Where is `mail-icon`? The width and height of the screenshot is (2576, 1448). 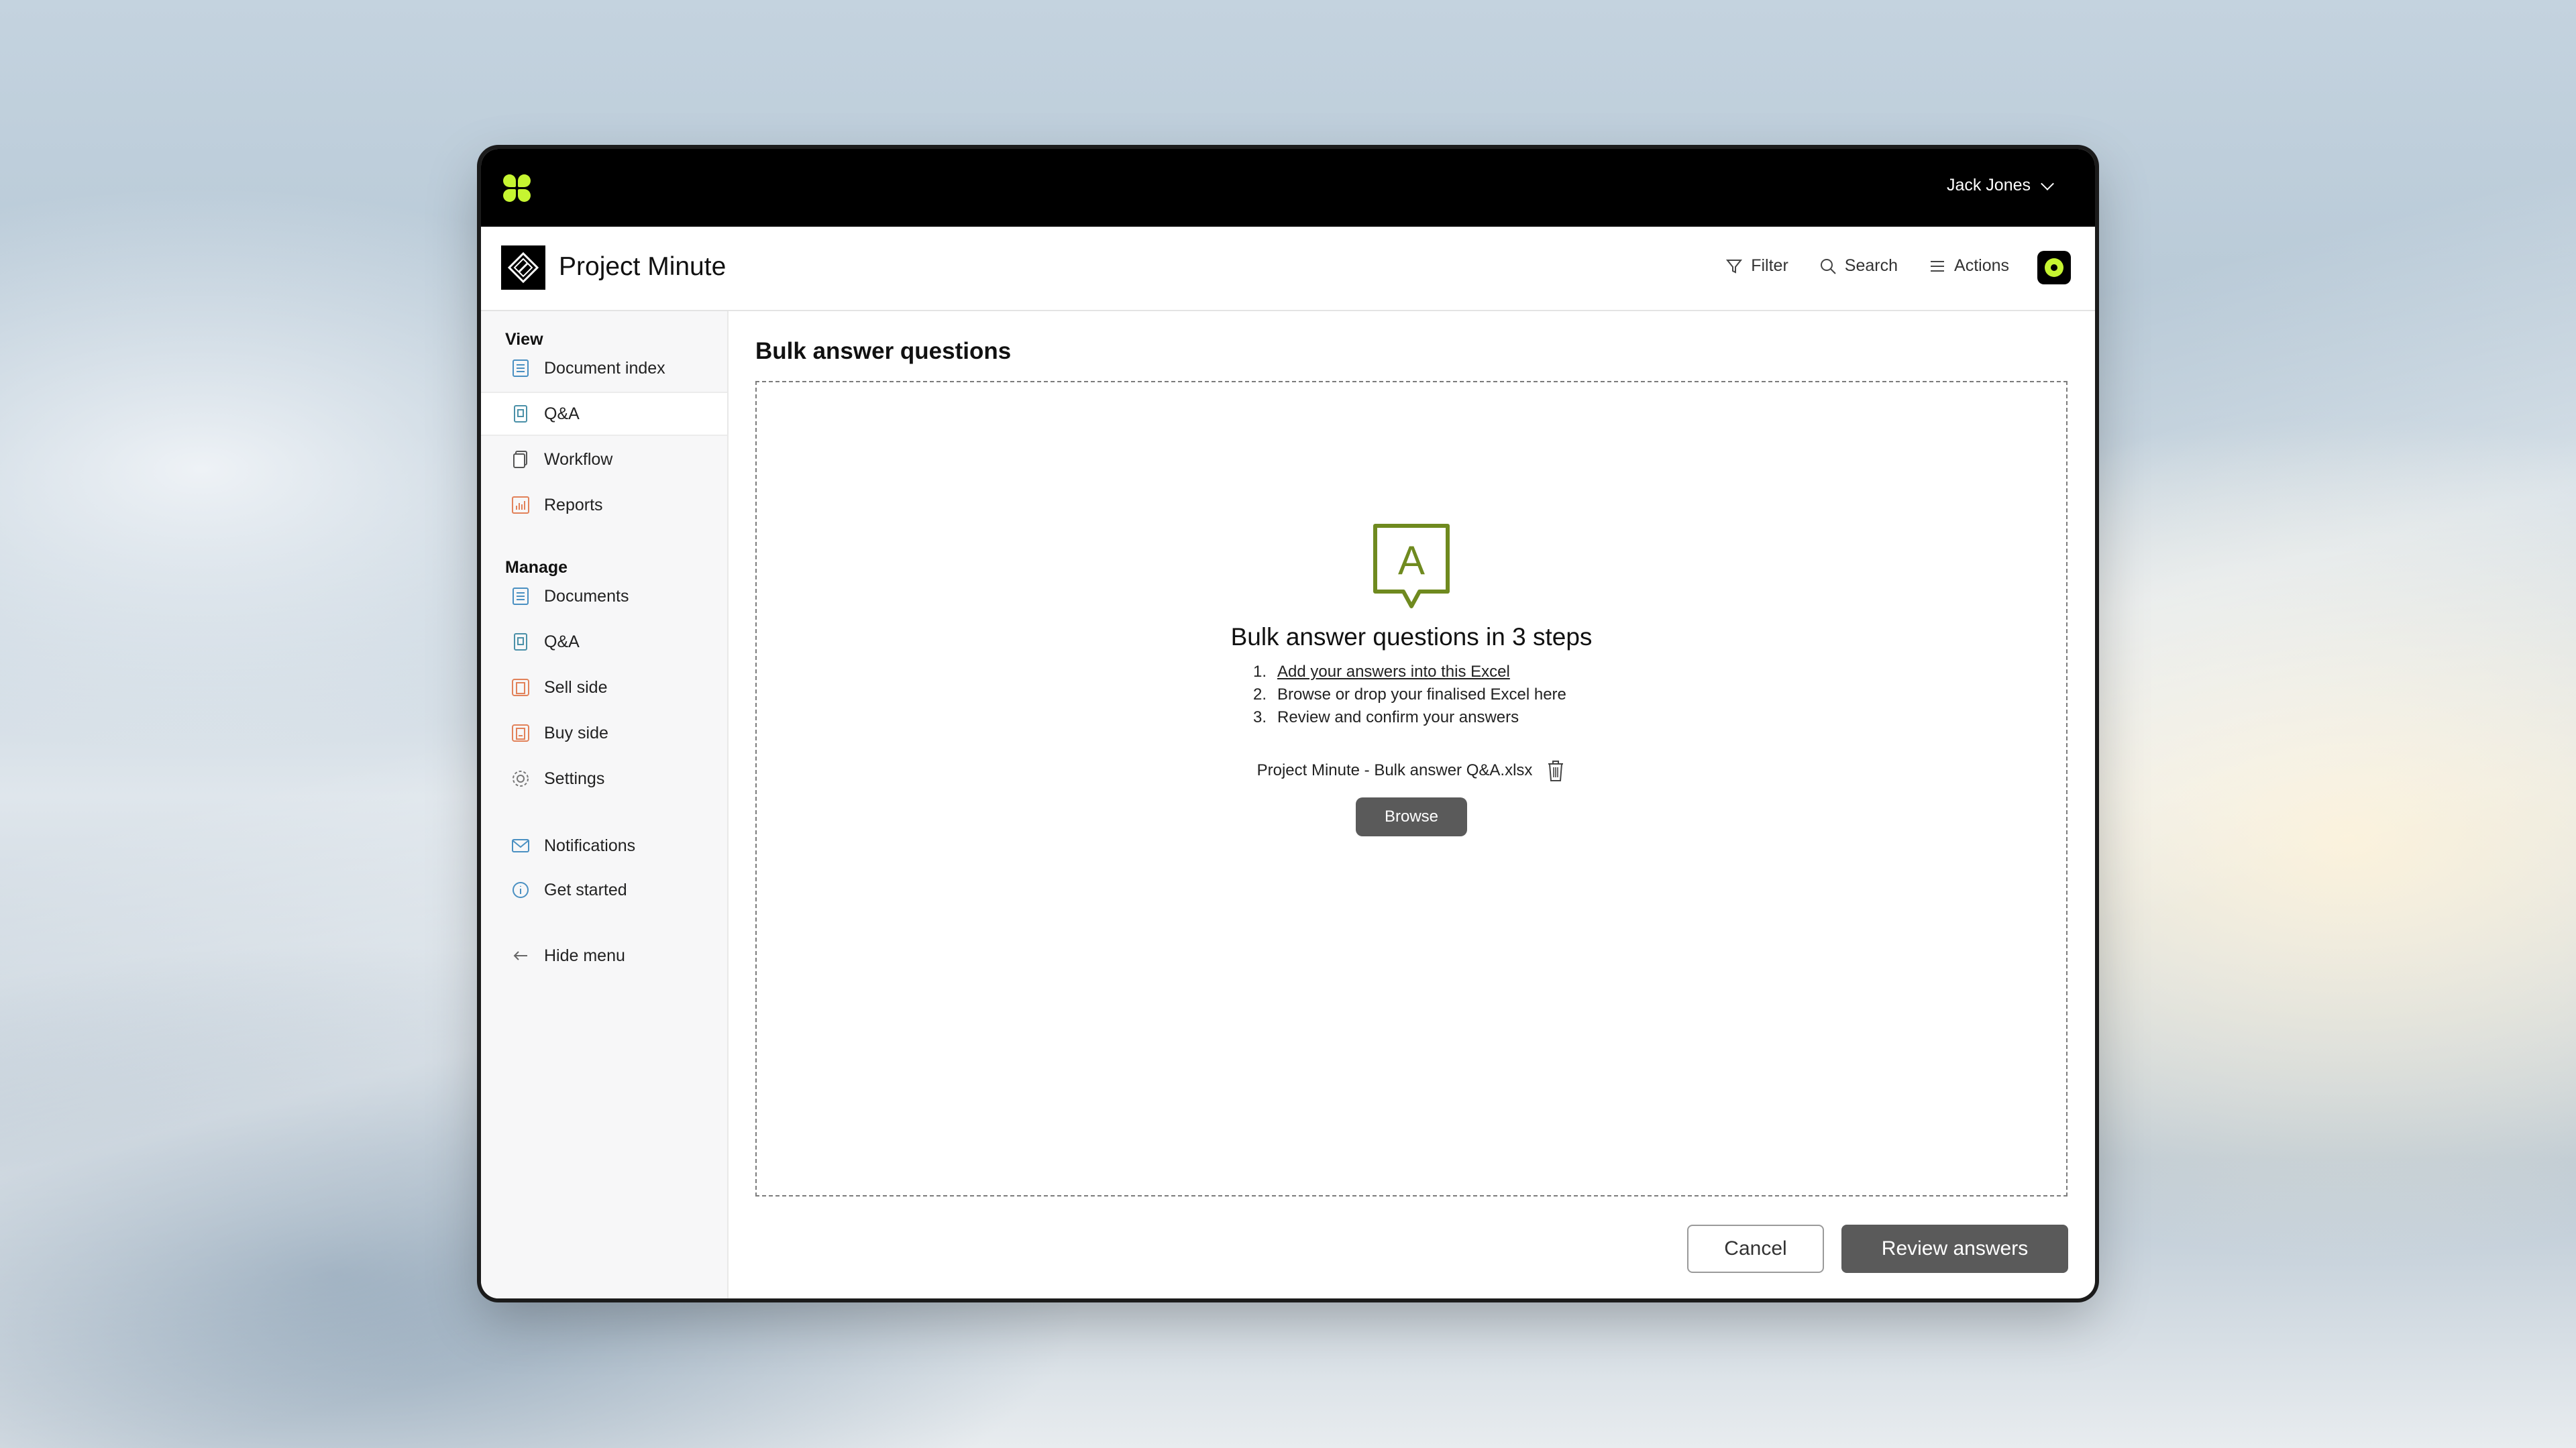
mail-icon is located at coordinates (520, 845).